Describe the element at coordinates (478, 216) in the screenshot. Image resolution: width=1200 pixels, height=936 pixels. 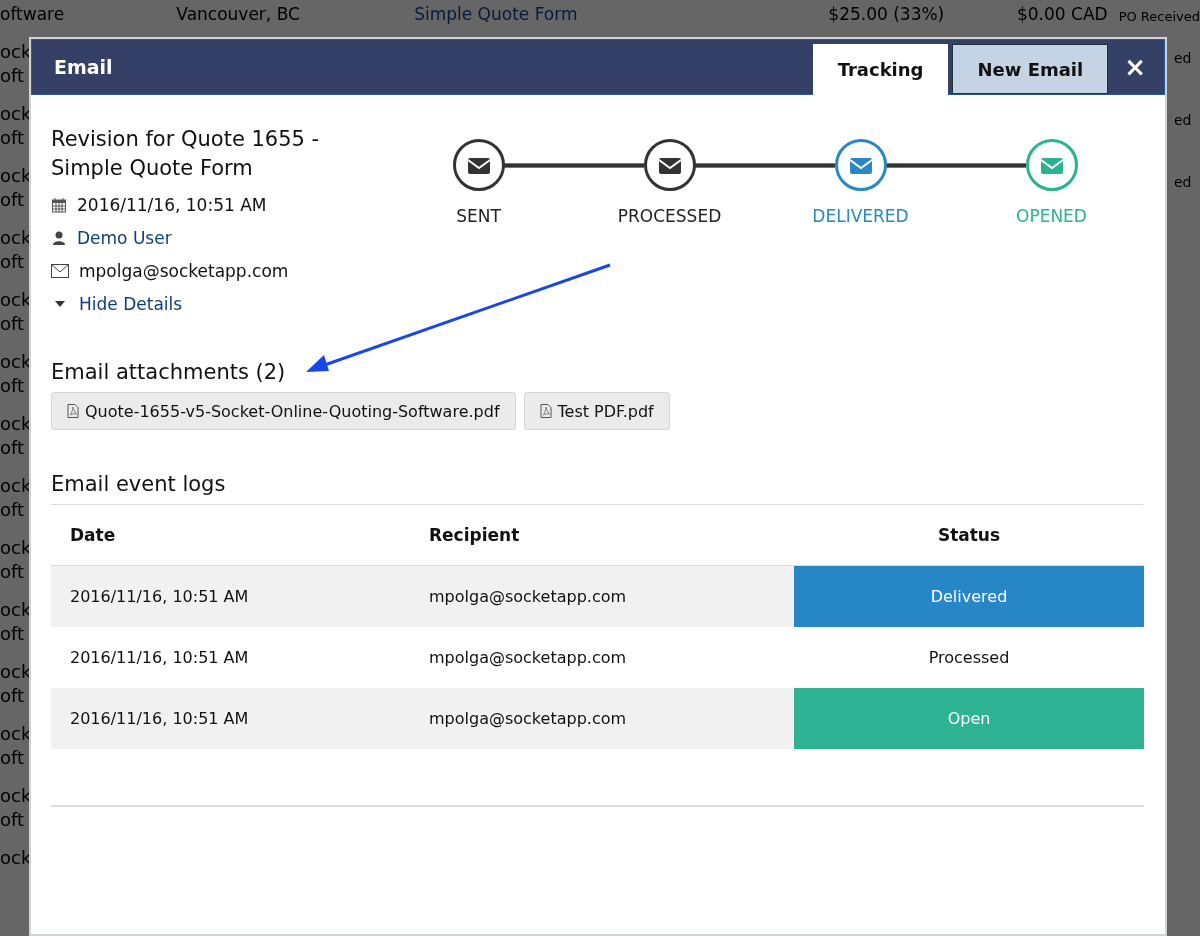
I see `step-label: SENT` at that location.